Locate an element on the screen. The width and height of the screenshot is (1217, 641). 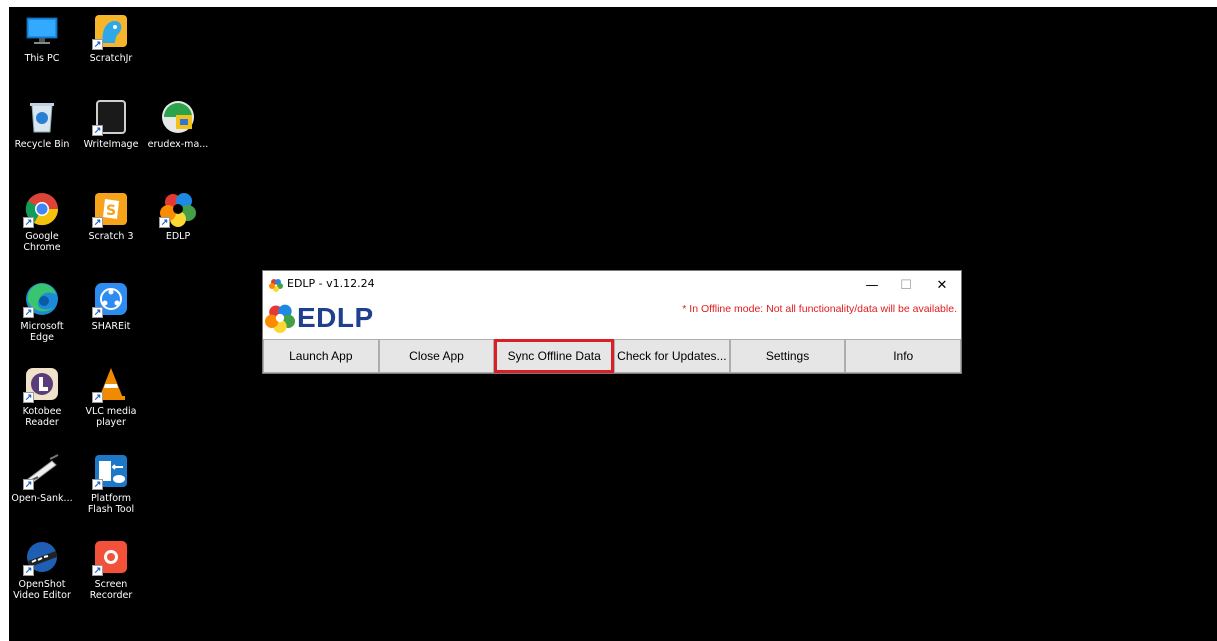
desktop-icon-recycle-bin: Recycle Bin is located at coordinates (42, 121).